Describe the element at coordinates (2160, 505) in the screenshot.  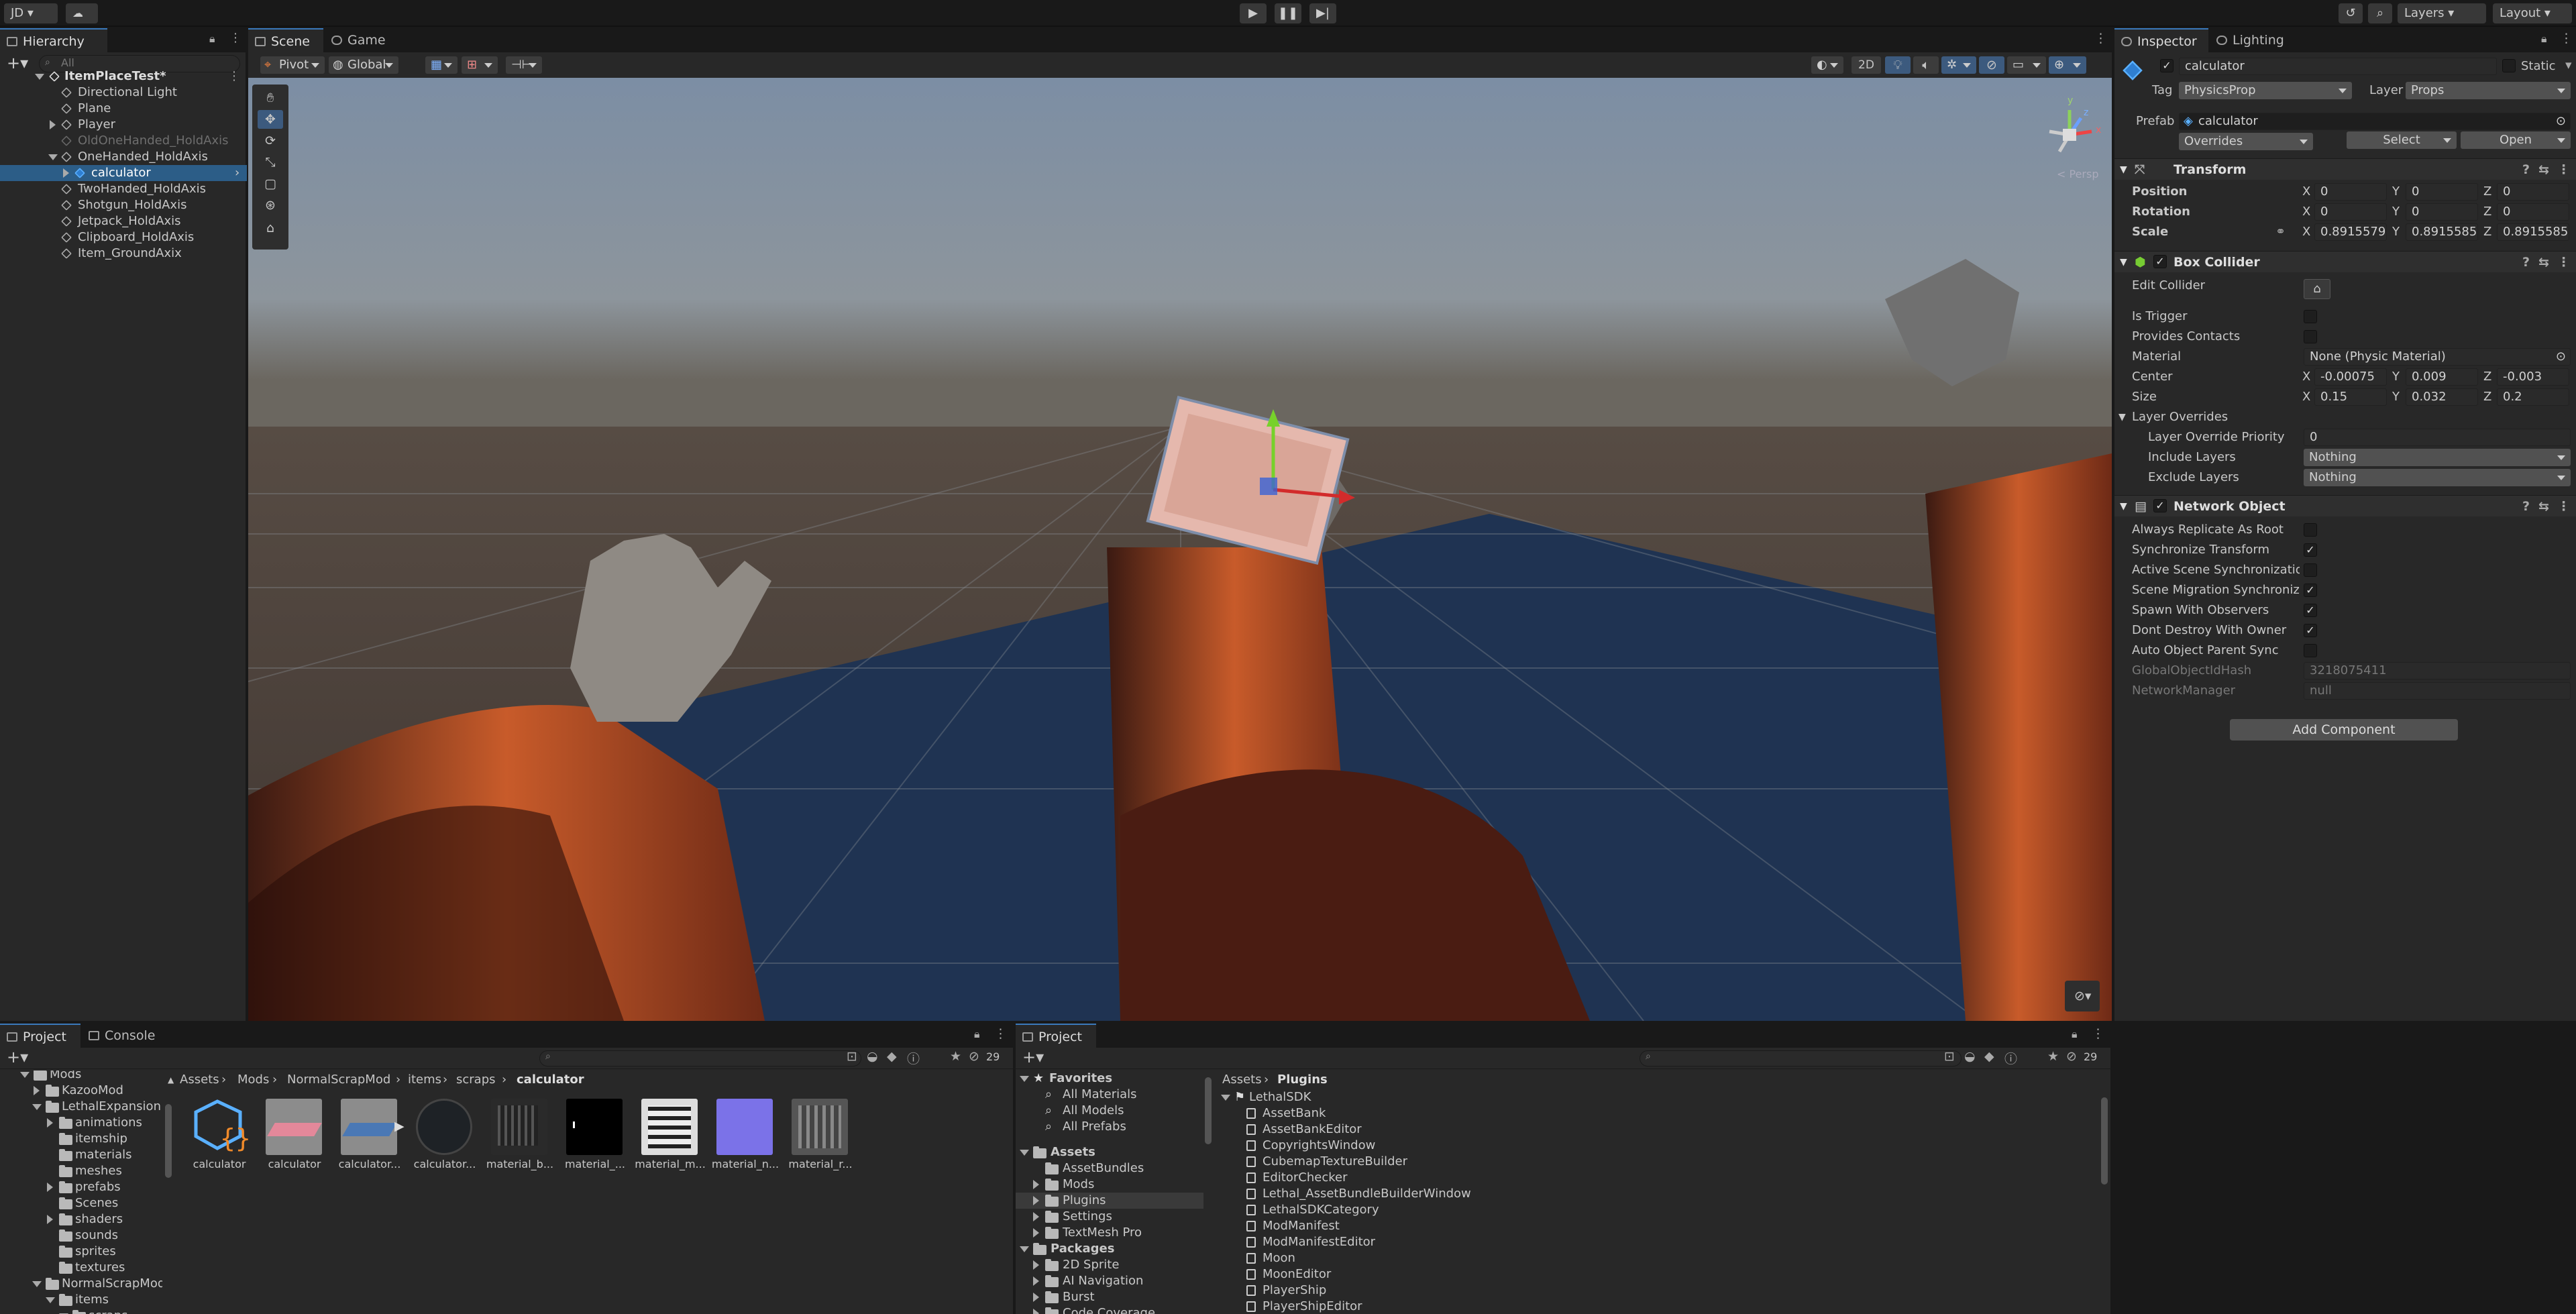
I see `network-object-enabled-checkbox: ✓` at that location.